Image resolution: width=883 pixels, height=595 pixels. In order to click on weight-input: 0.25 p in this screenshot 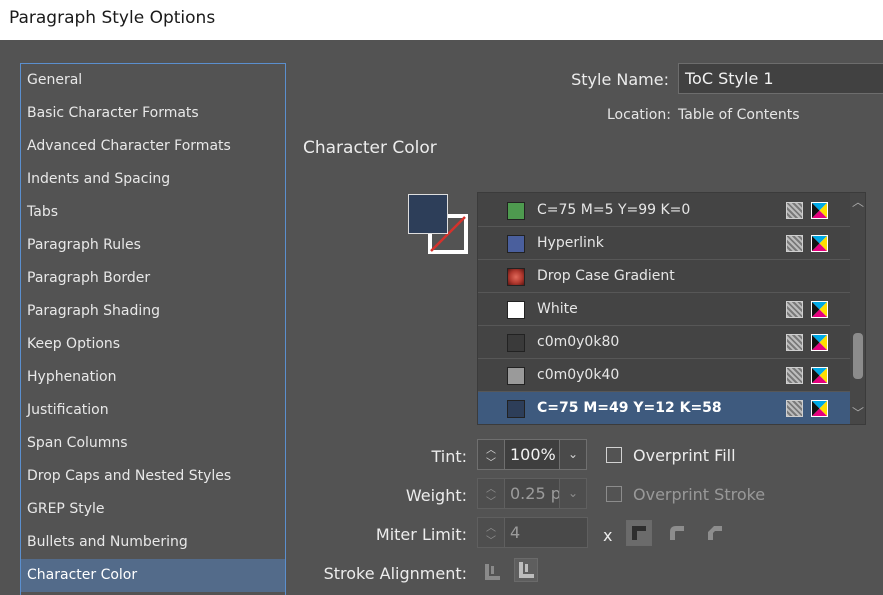, I will do `click(532, 493)`.